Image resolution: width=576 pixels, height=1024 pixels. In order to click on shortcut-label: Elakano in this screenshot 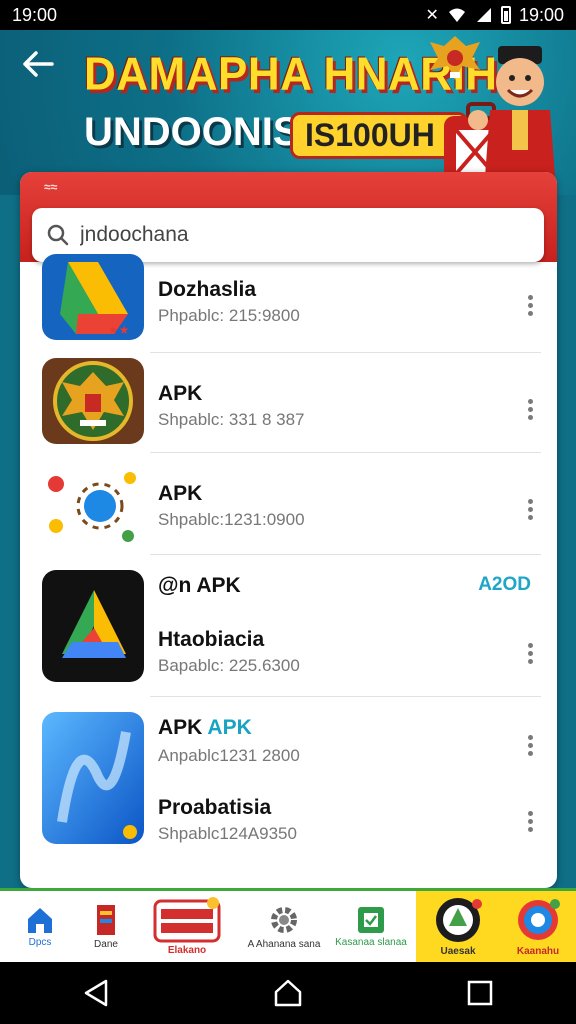, I will do `click(187, 950)`.